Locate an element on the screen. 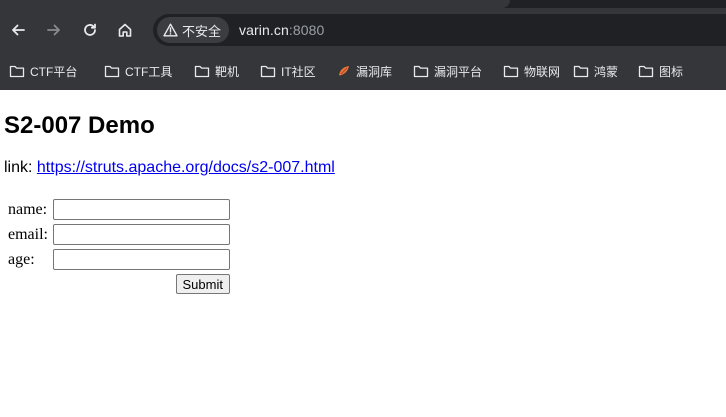 This screenshot has width=726, height=417. bookmark-label: 漏洞平台 is located at coordinates (458, 71).